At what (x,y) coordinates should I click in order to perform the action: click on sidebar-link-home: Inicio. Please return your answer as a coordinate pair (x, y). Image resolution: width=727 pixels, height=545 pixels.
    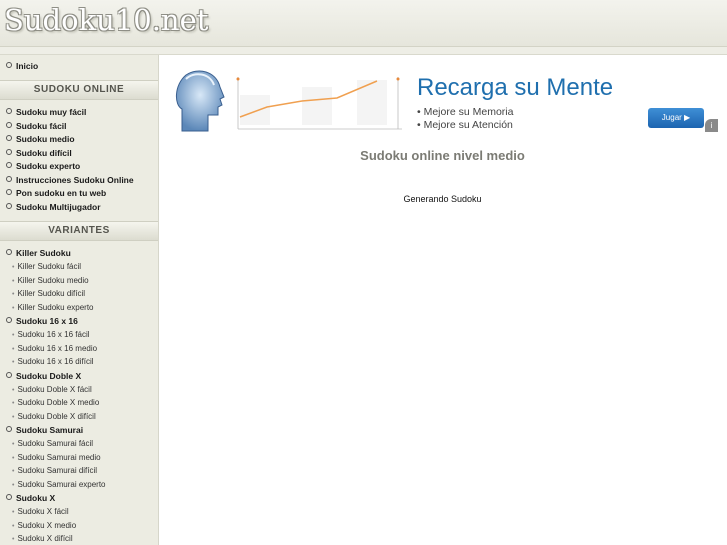
    Looking at the image, I should click on (22, 66).